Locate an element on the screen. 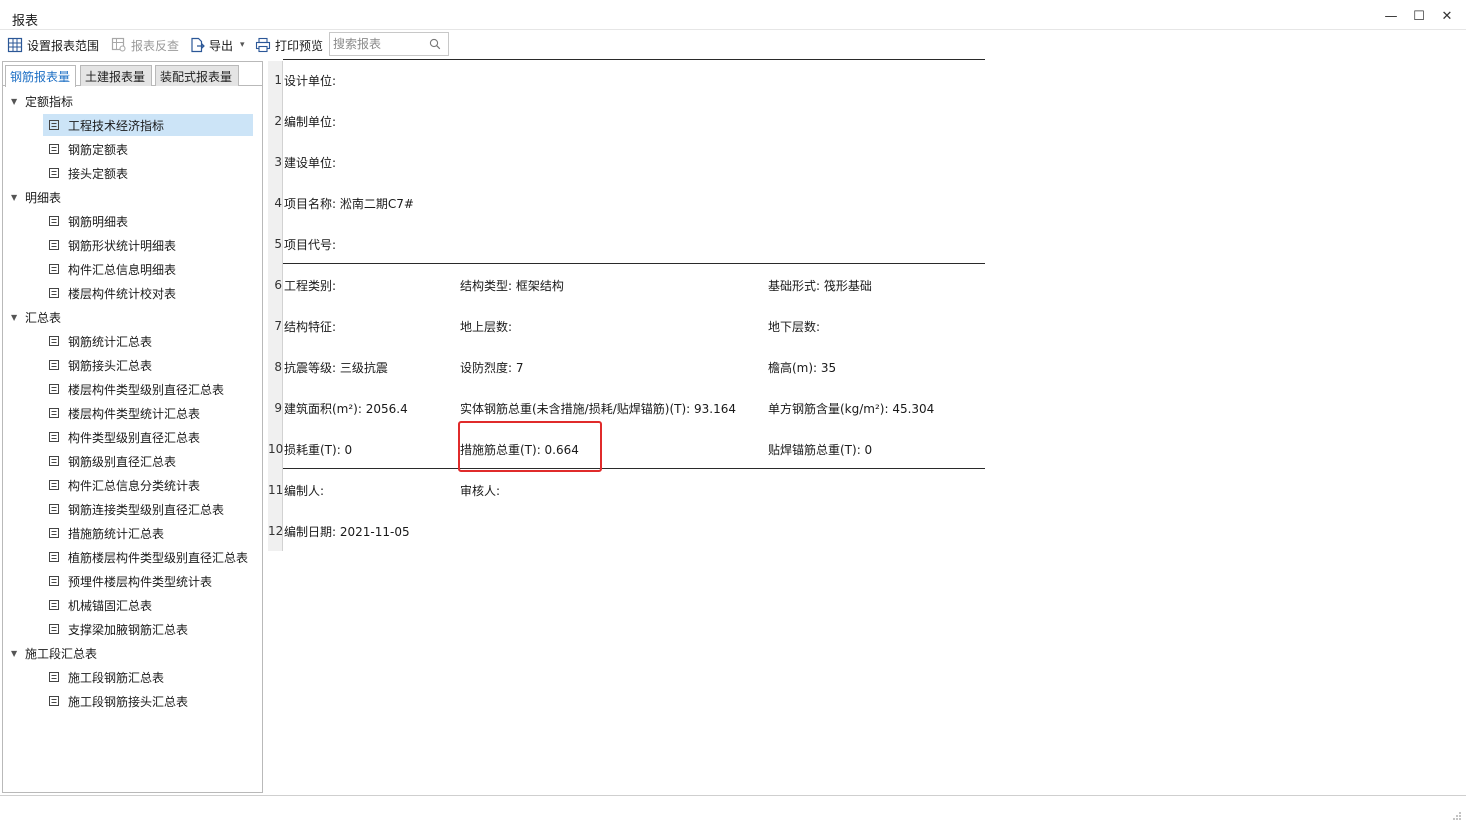 The width and height of the screenshot is (1466, 825). tree-item: 钢筋统计汇总表 is located at coordinates (148, 341).